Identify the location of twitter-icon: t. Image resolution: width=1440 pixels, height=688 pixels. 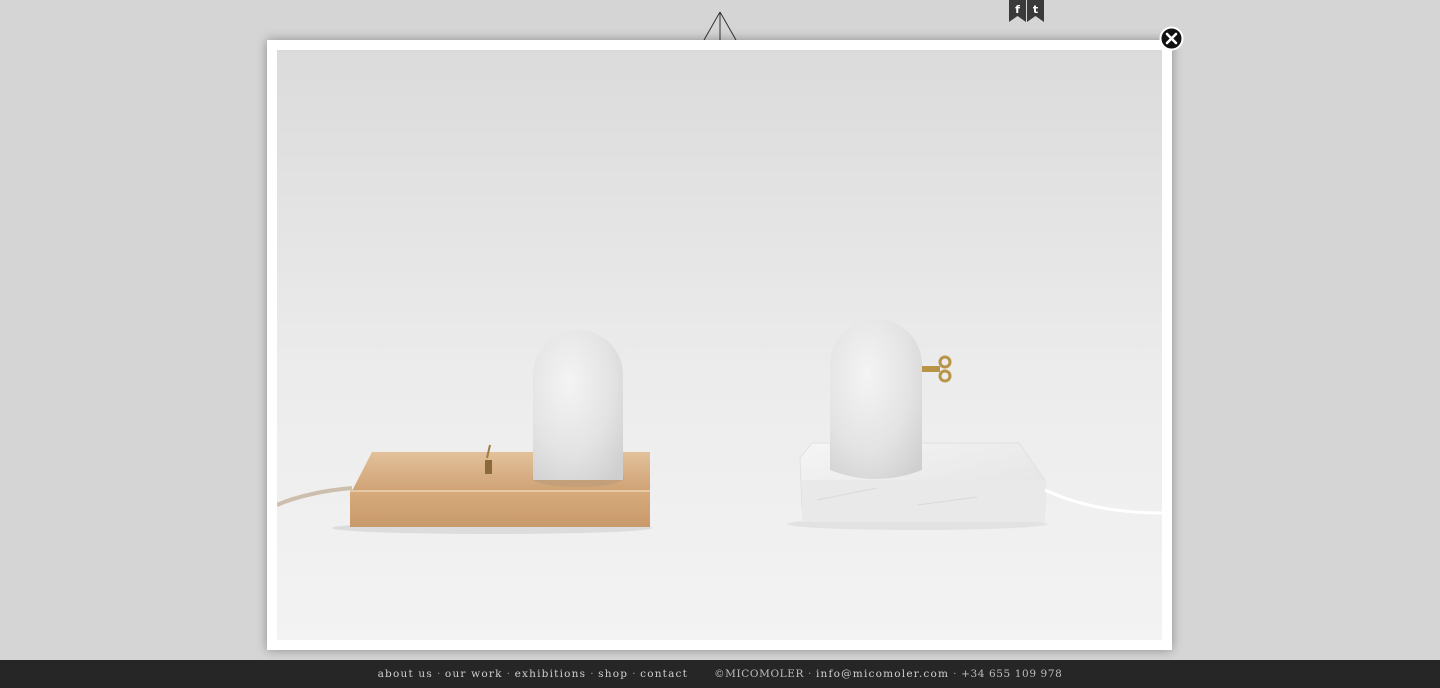
(1035, 11).